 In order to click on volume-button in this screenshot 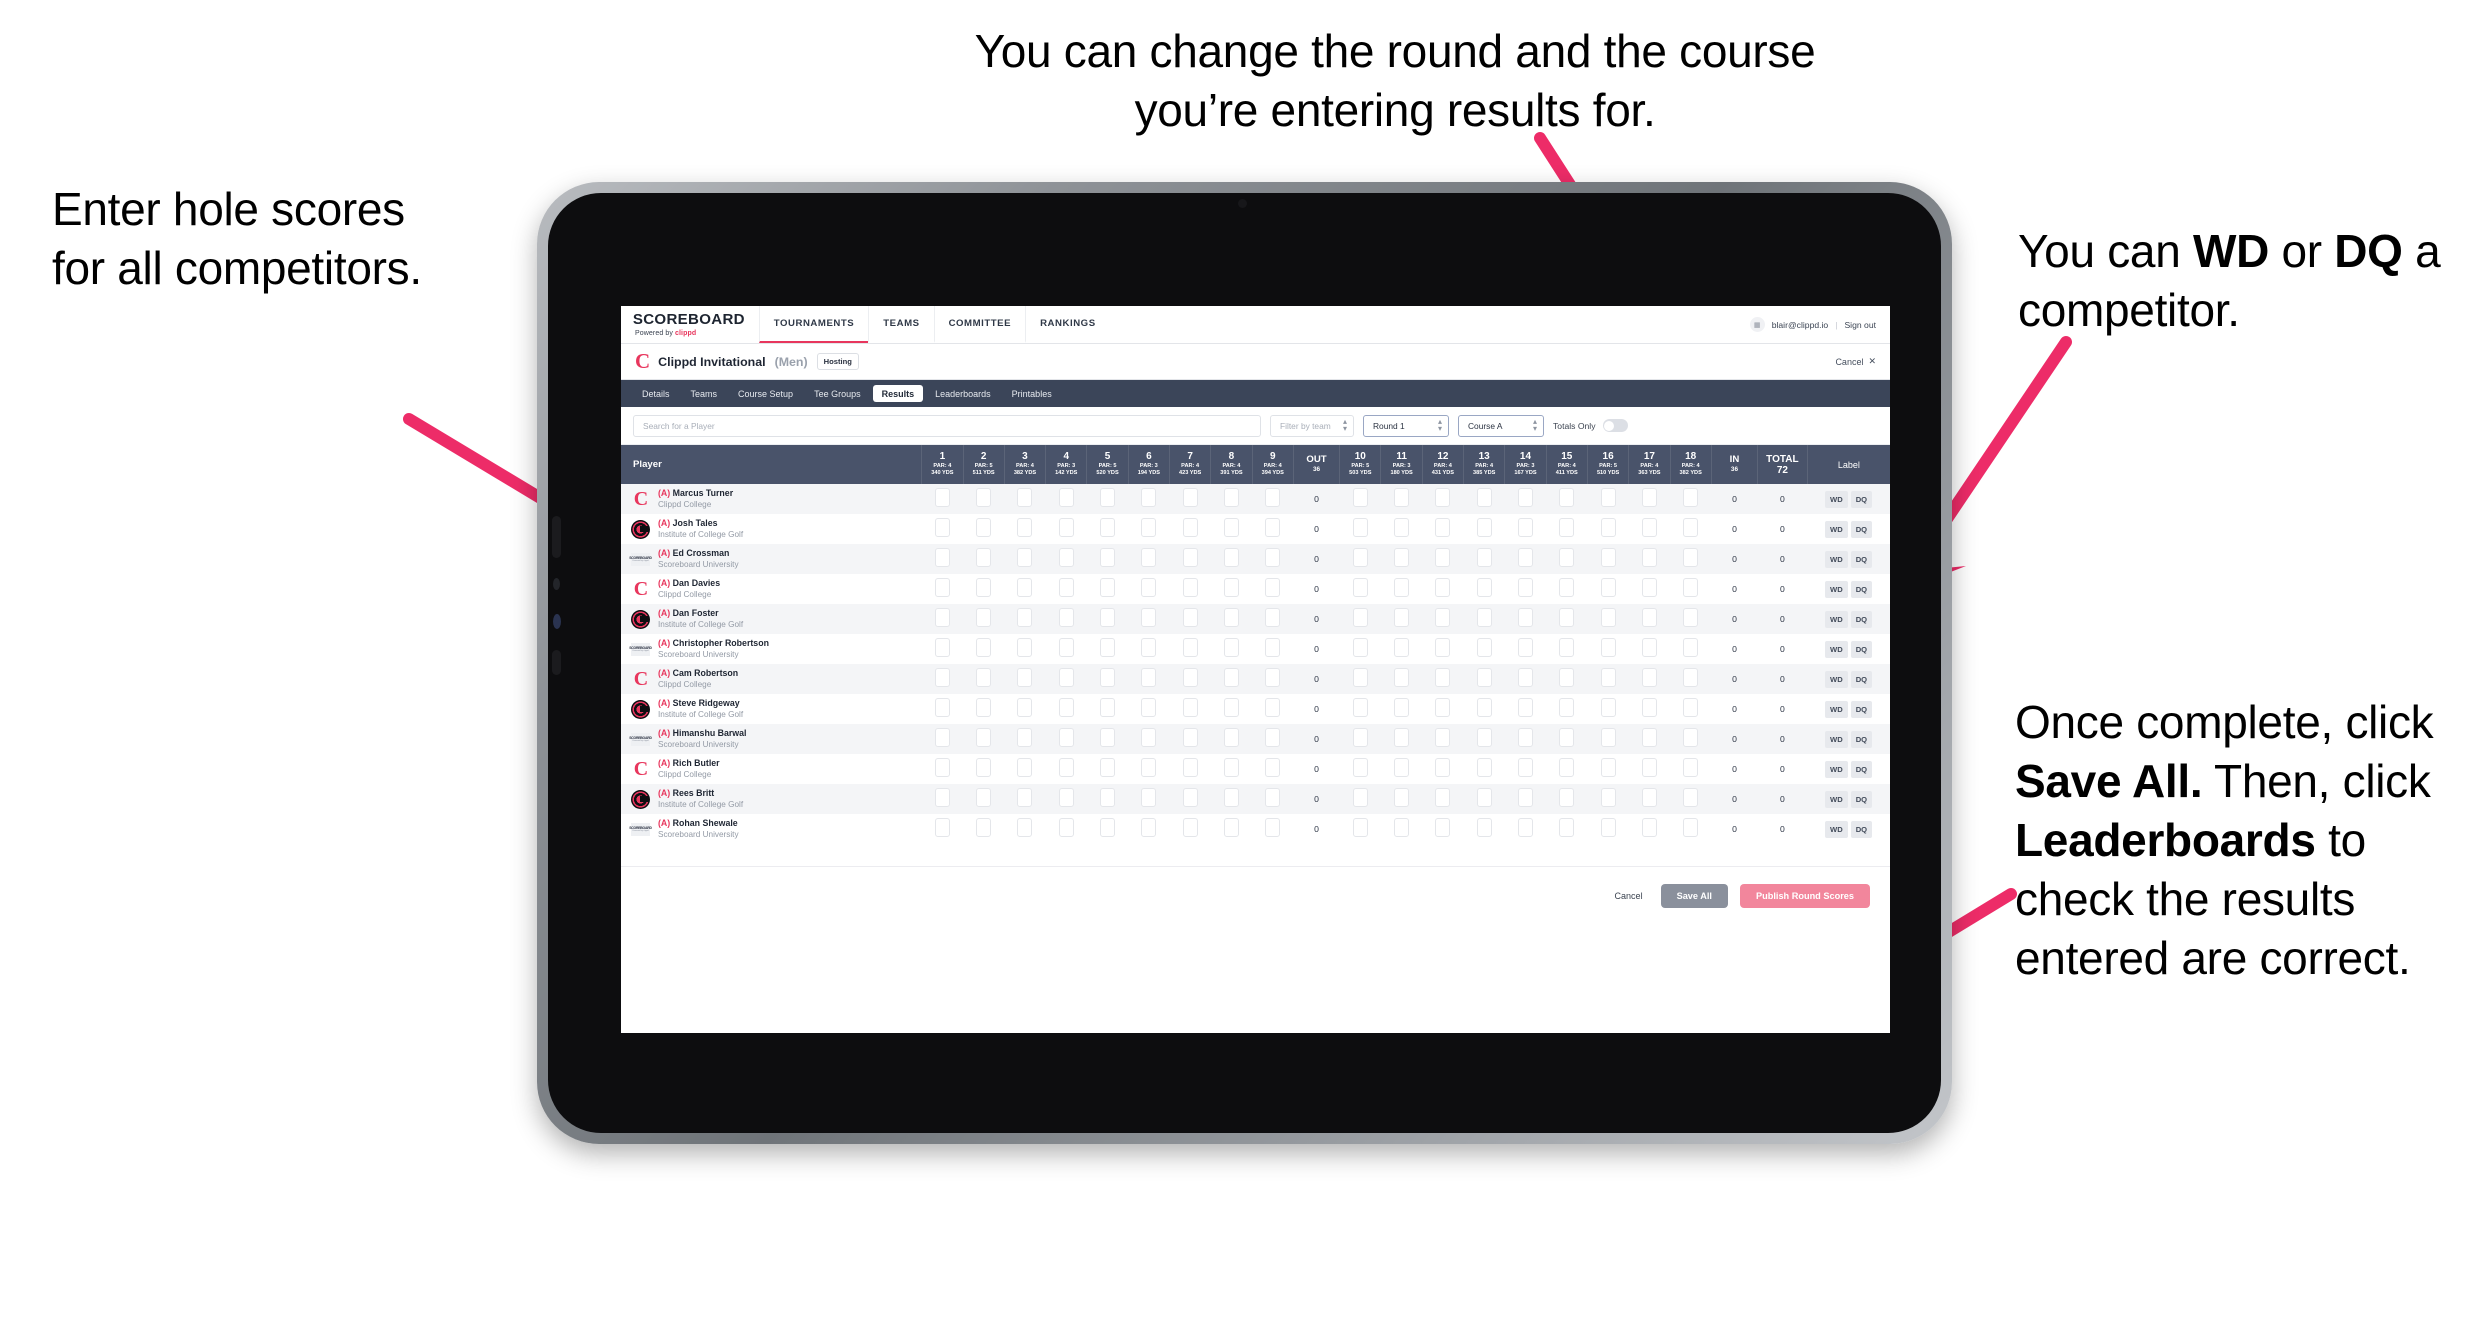, I will do `click(556, 537)`.